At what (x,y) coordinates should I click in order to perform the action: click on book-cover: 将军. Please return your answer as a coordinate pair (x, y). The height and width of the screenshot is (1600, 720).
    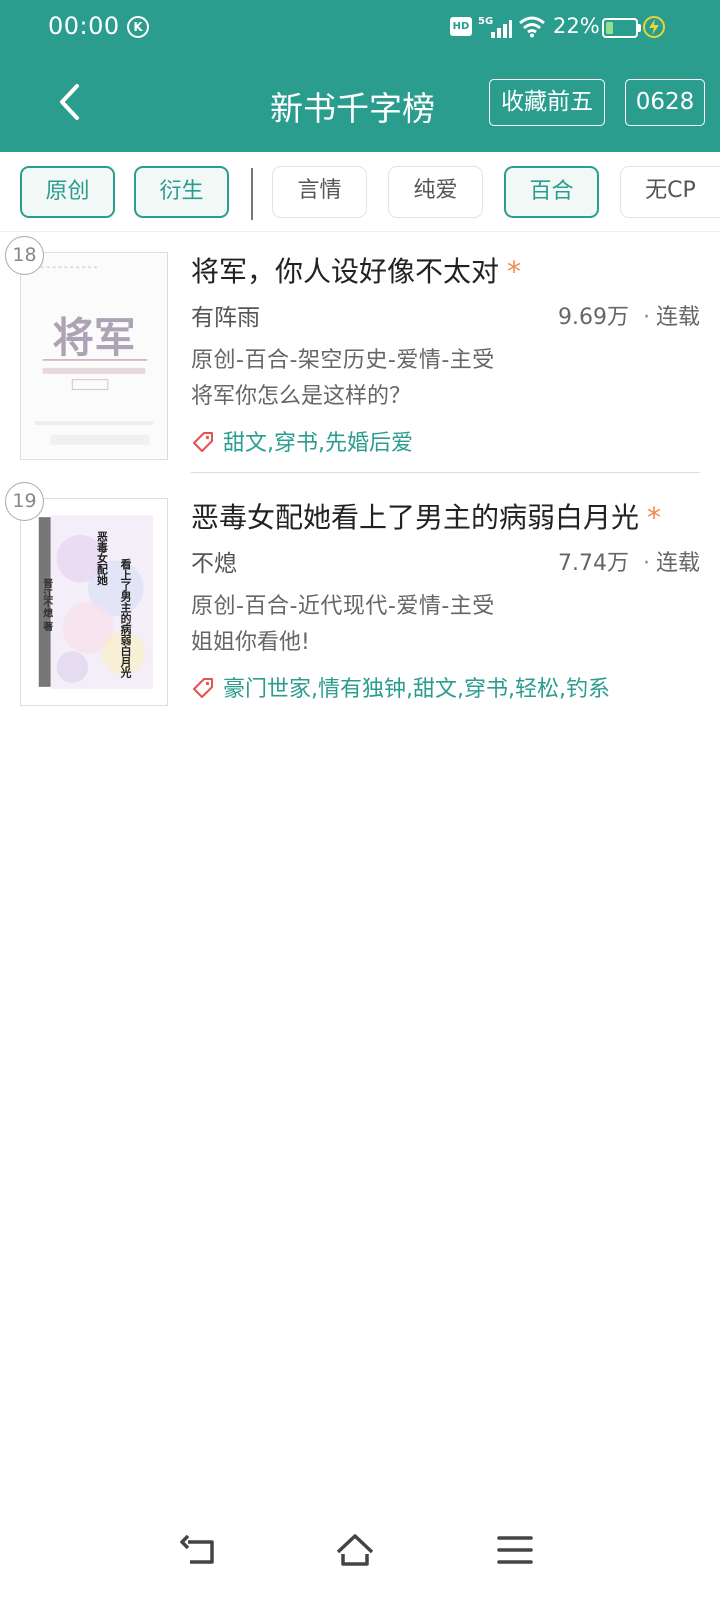
    Looking at the image, I should click on (94, 356).